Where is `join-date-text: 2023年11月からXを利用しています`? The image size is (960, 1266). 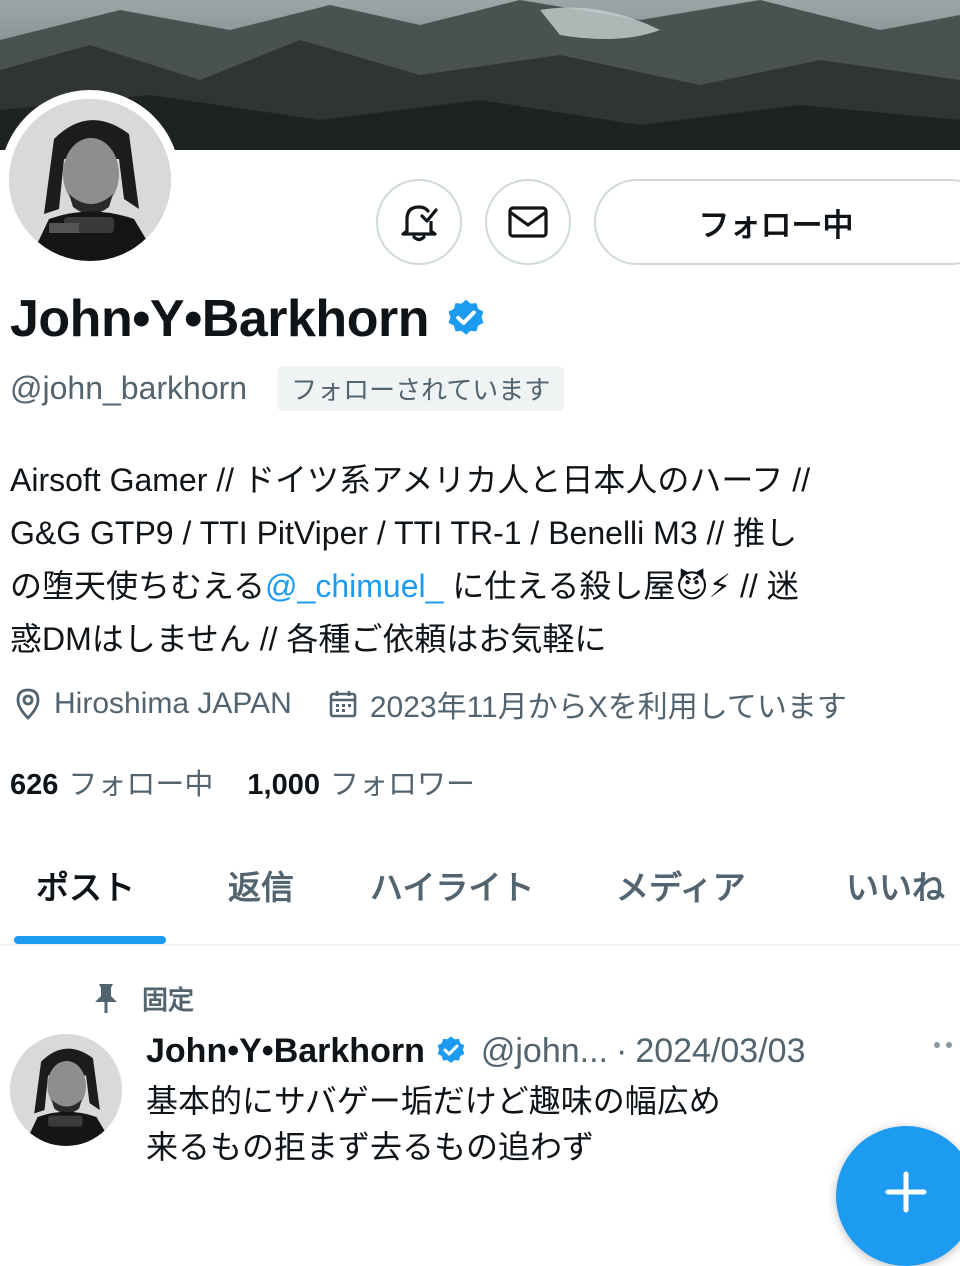 join-date-text: 2023年11月からXを利用しています is located at coordinates (608, 707).